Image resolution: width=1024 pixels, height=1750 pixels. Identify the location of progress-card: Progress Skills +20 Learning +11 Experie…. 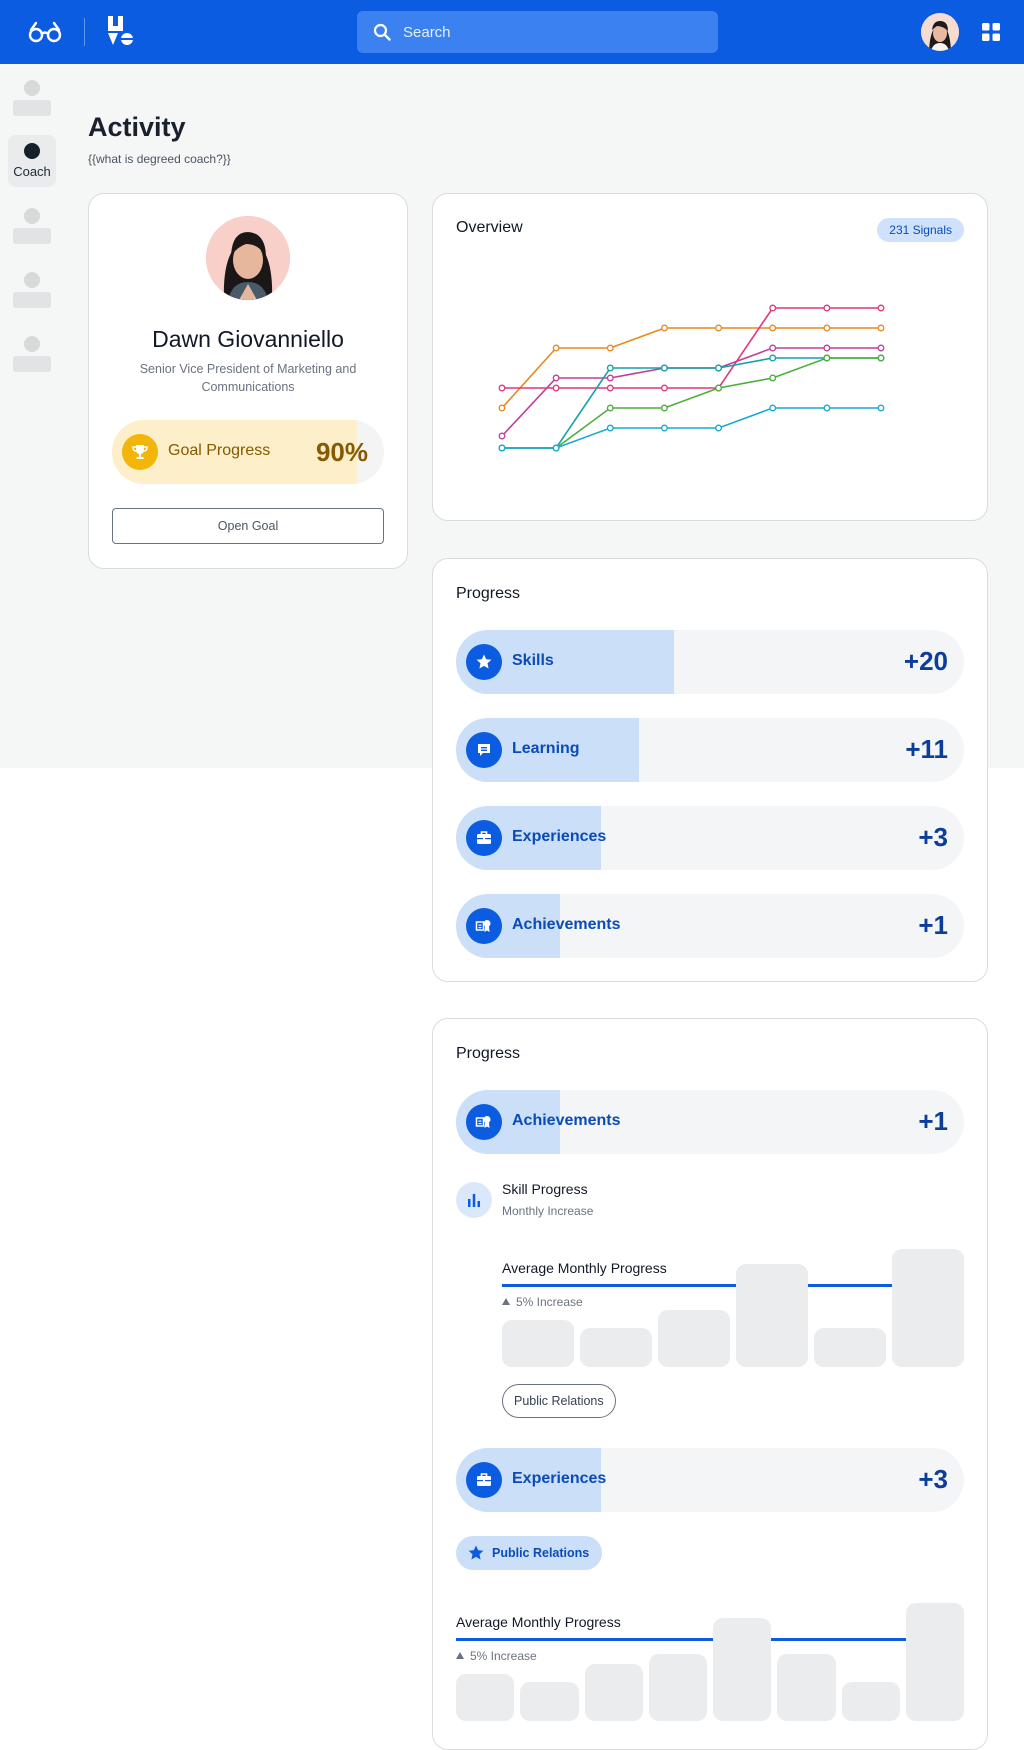
(710, 770).